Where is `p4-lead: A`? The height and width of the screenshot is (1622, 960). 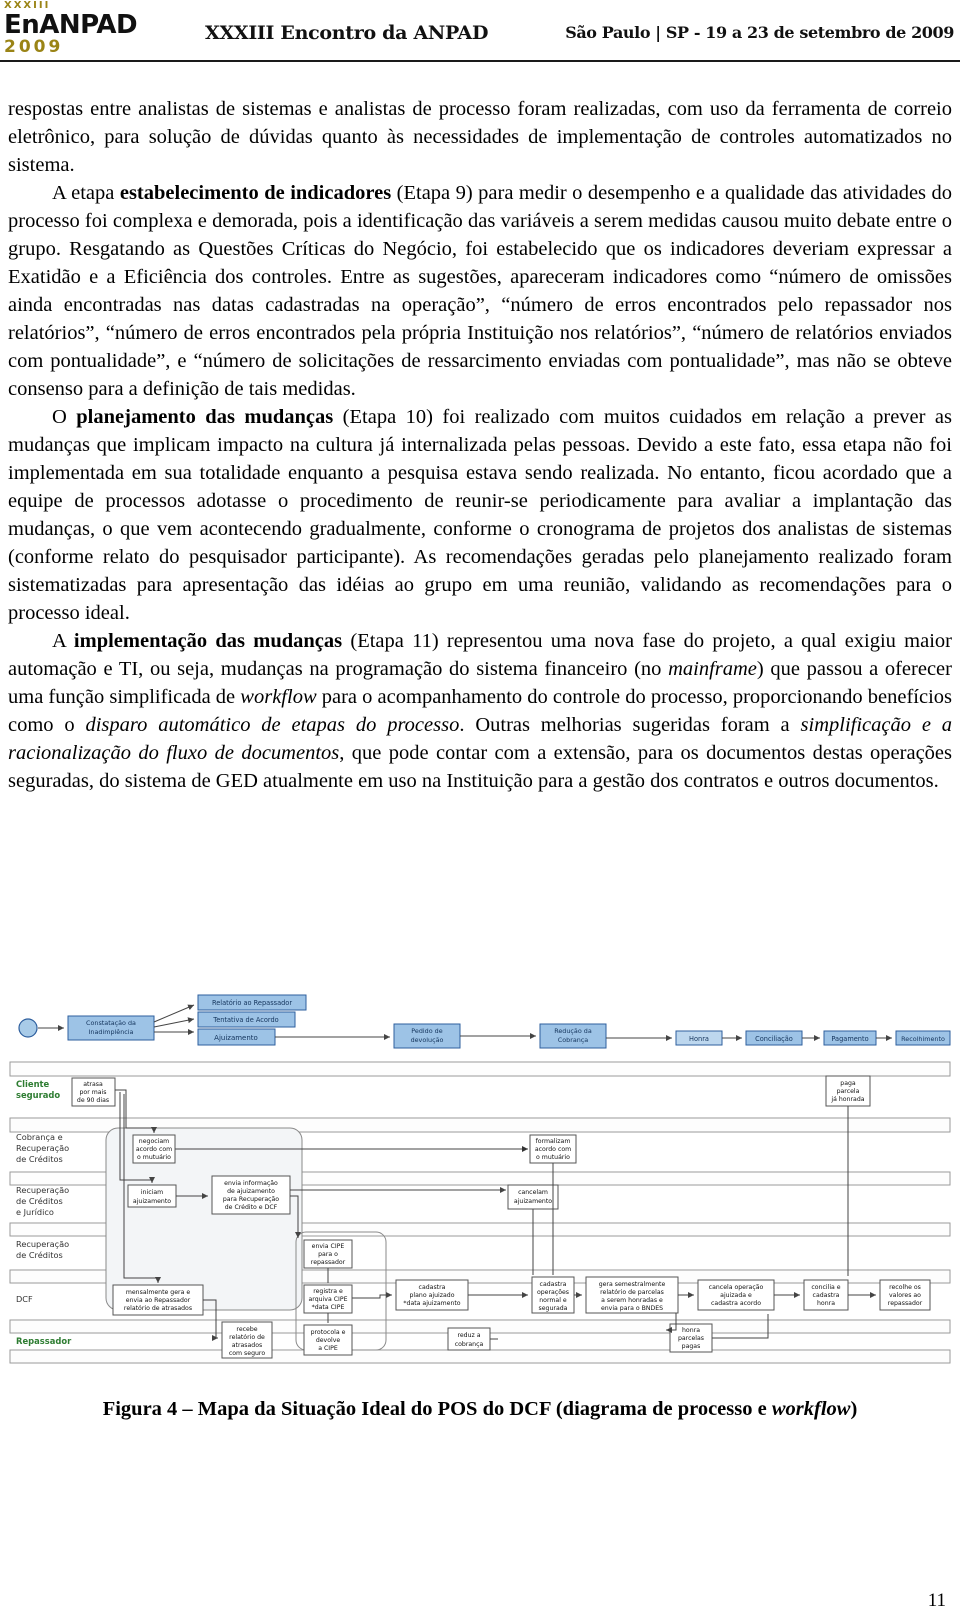
p4-lead: A is located at coordinates (63, 641).